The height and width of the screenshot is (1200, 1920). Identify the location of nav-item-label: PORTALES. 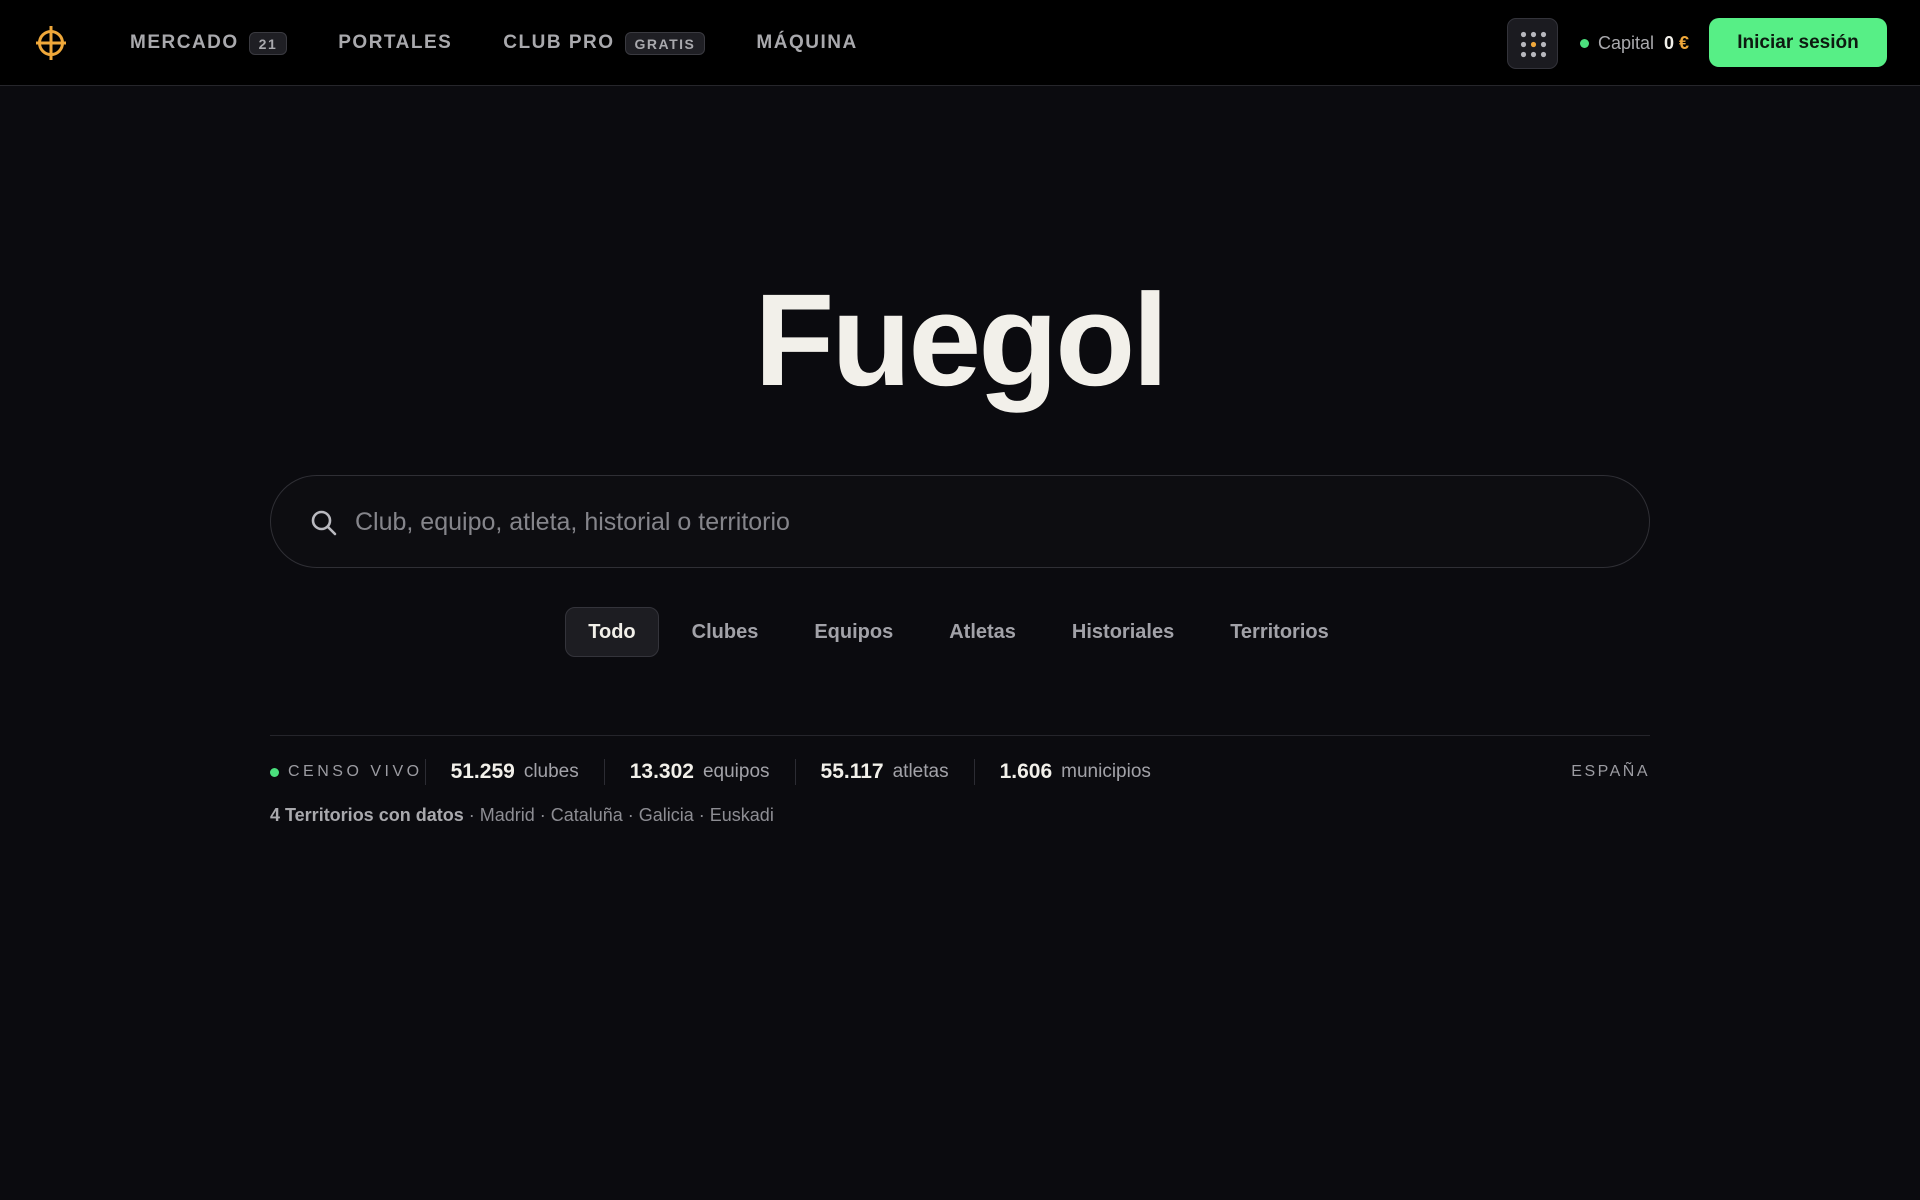
(395, 42).